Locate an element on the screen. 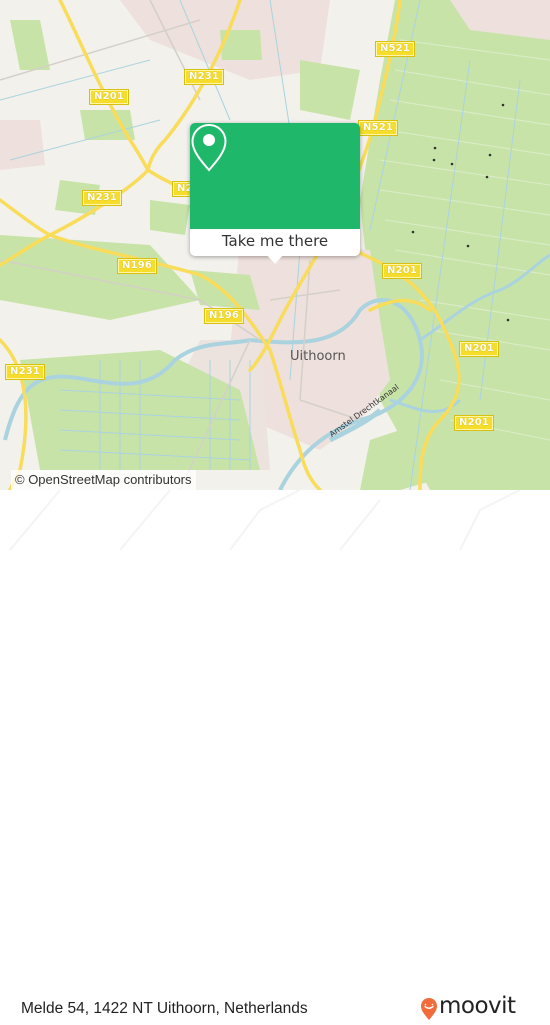 Image resolution: width=550 pixels, height=1025 pixels. take-me-there-button: Take me there is located at coordinates (275, 242).